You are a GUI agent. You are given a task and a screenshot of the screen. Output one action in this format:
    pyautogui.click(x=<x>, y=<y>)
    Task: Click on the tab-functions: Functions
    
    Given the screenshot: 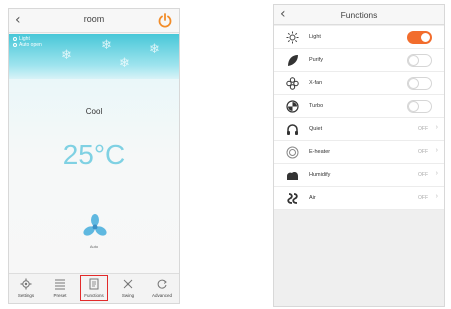 What is the action you would take?
    pyautogui.click(x=94, y=288)
    